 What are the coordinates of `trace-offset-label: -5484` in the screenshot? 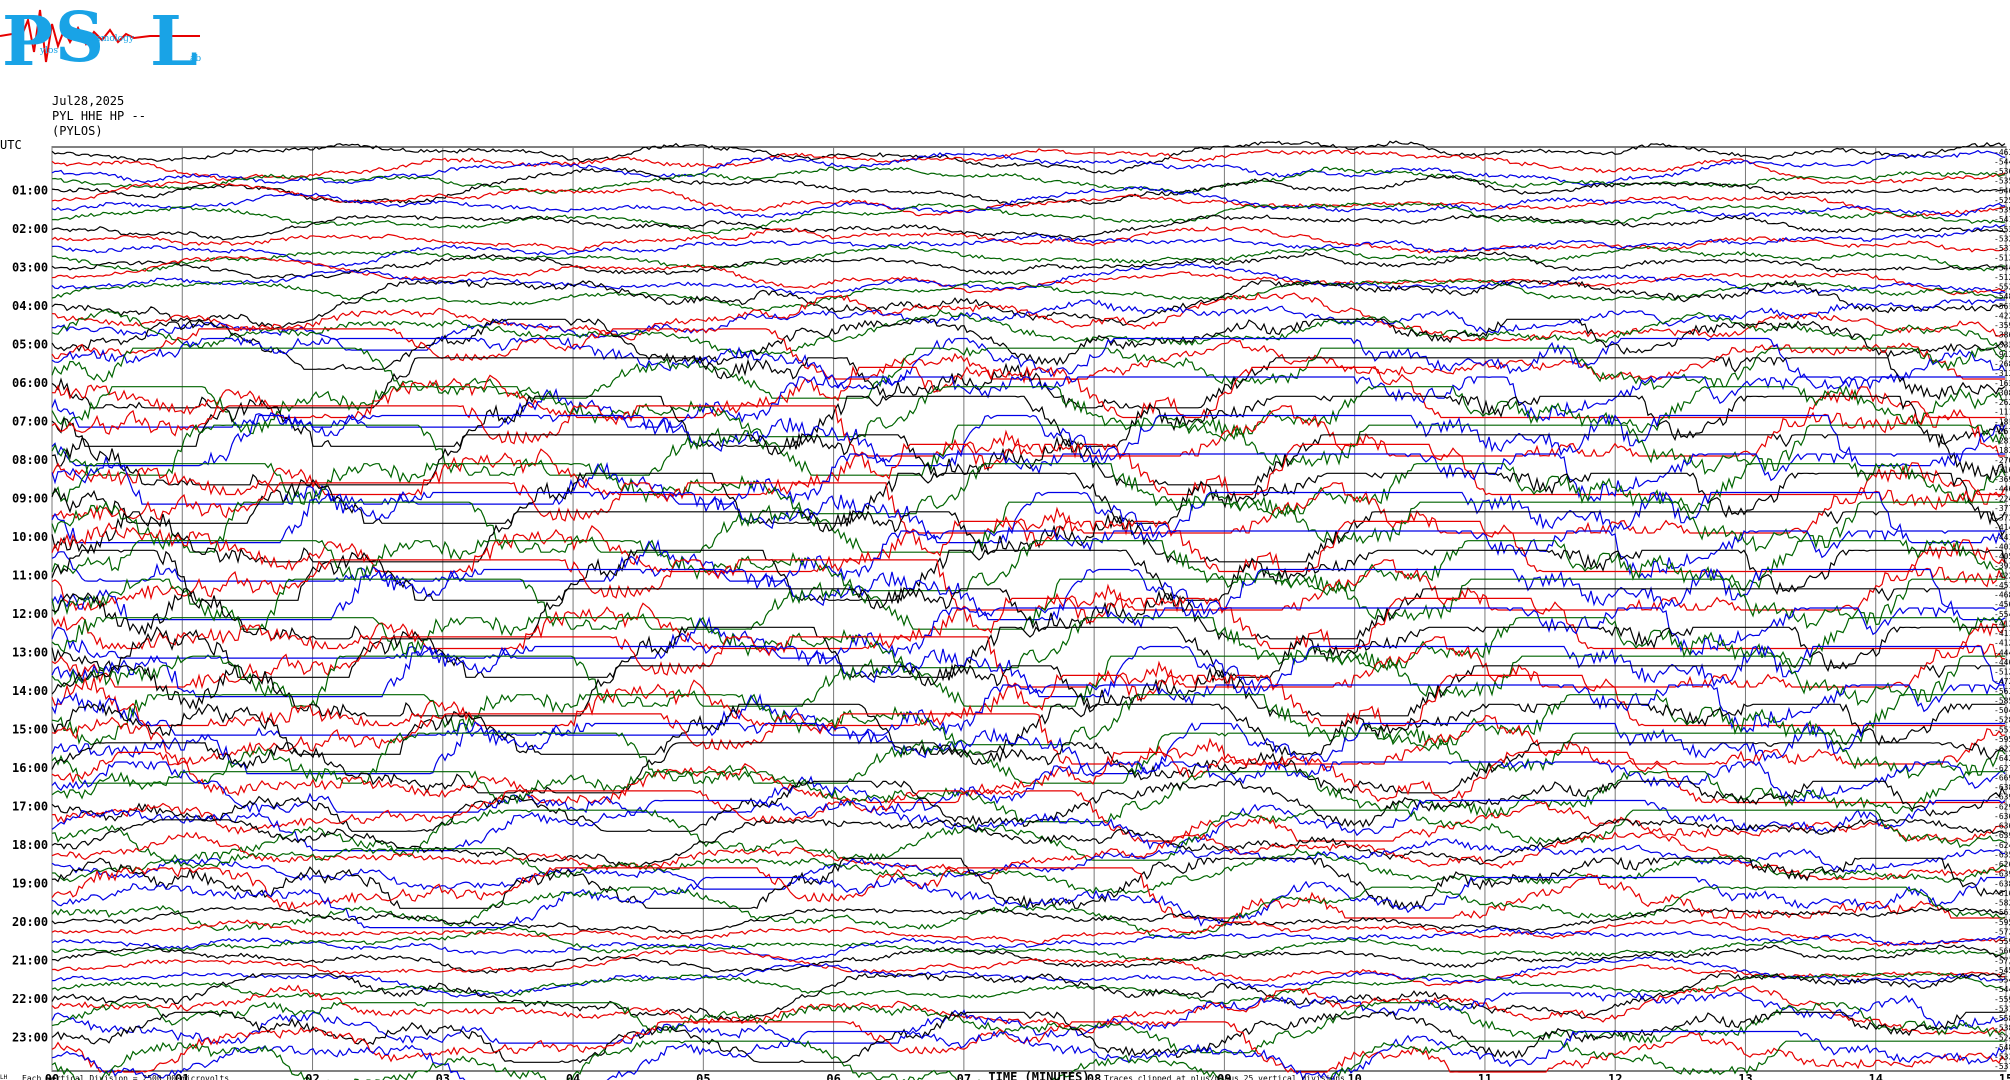 It's located at (2002, 296).